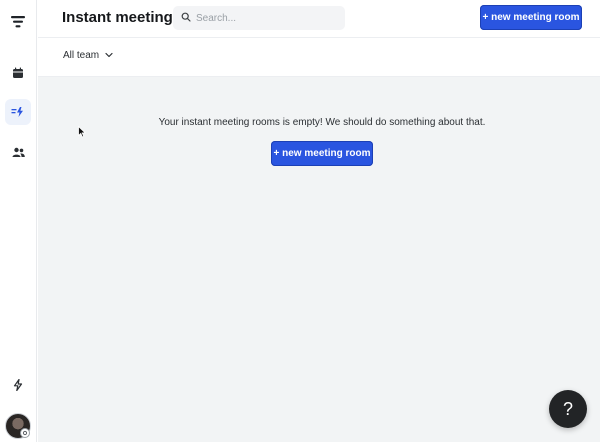  Describe the element at coordinates (25, 433) in the screenshot. I see `settings-badge-icon` at that location.